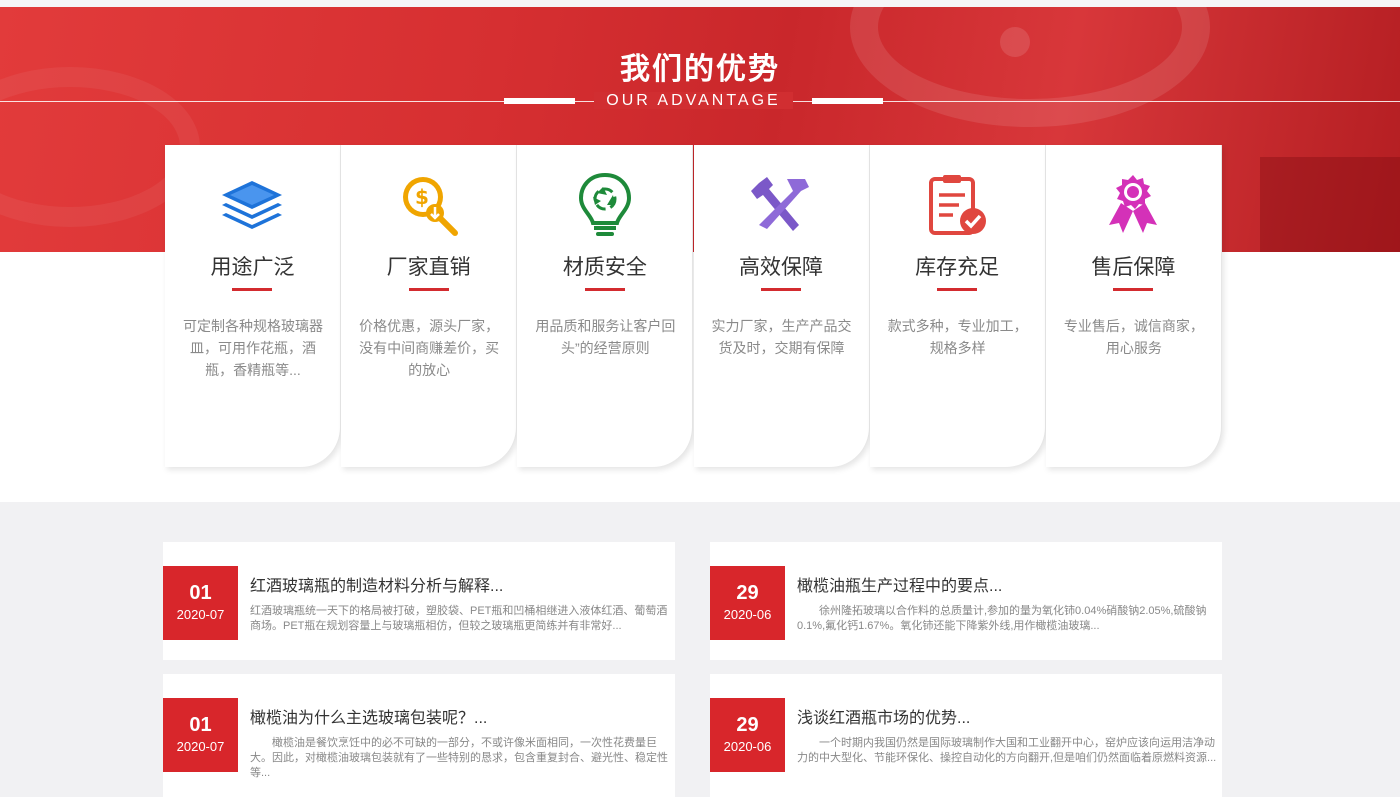 The width and height of the screenshot is (1400, 797). What do you see at coordinates (693, 101) in the screenshot?
I see `section-subtitle: OUR ADVANTAGE` at bounding box center [693, 101].